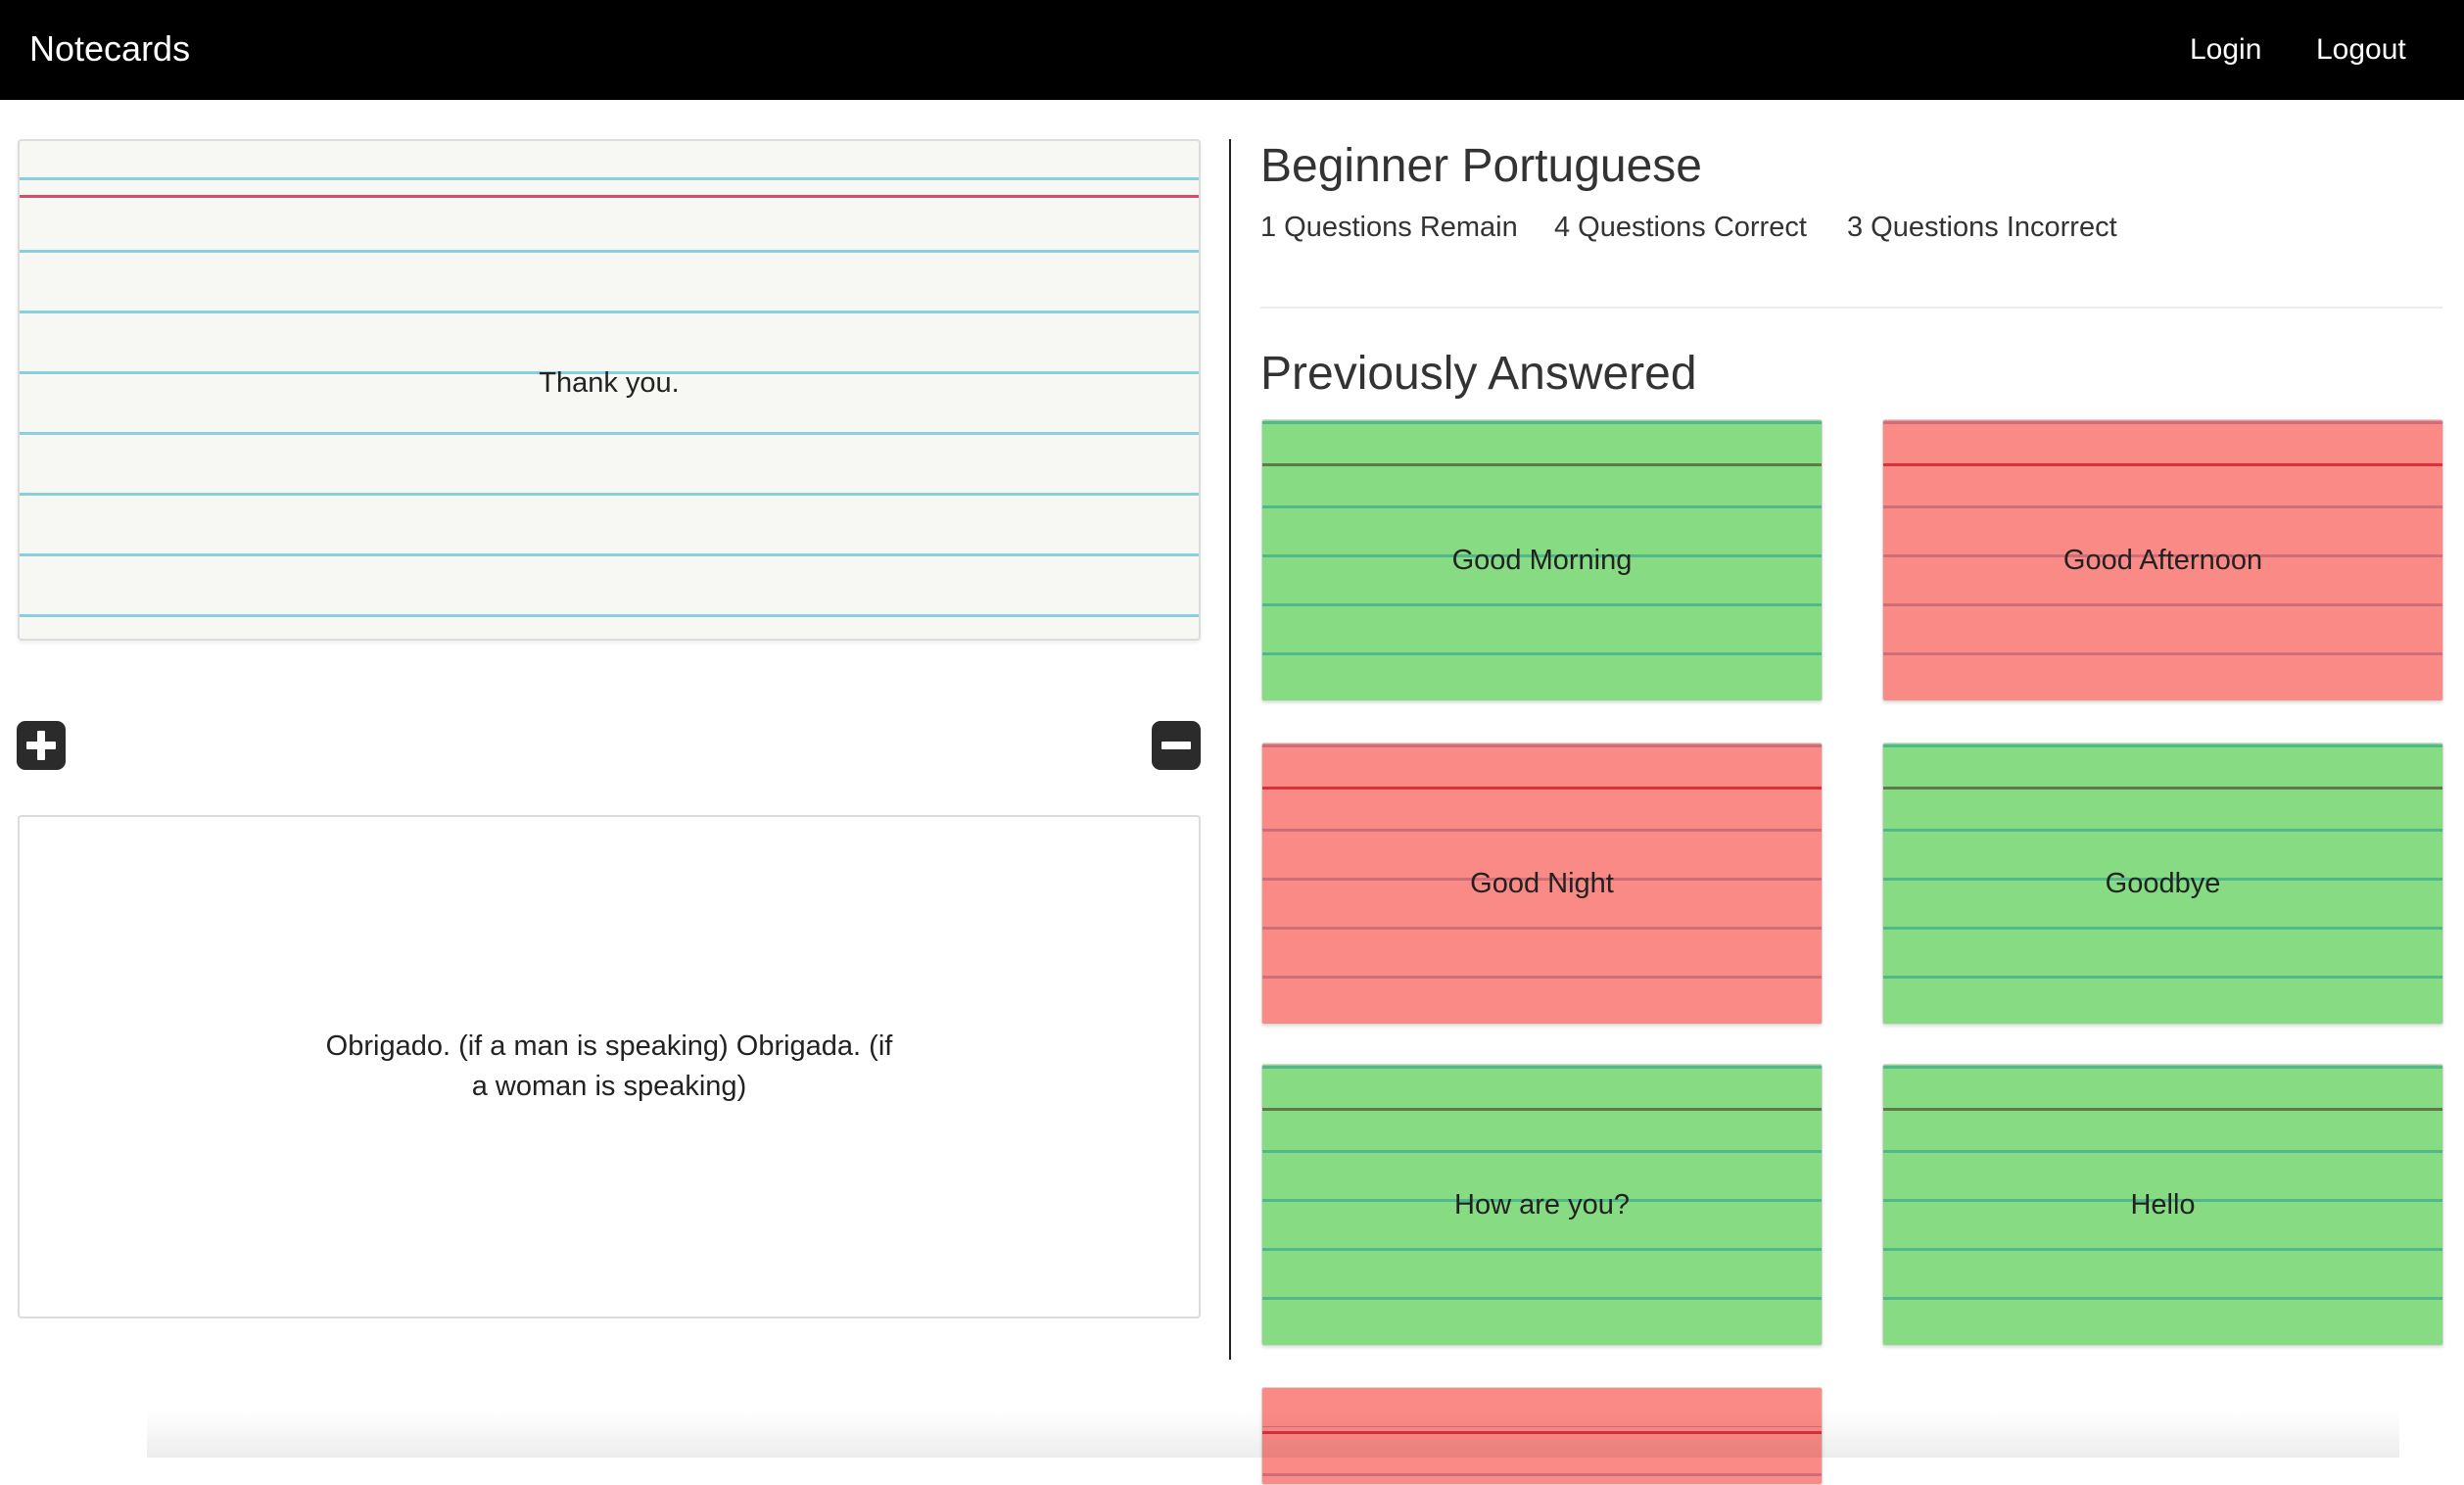  I want to click on answered-card-good-night: Good Night, so click(1542, 884).